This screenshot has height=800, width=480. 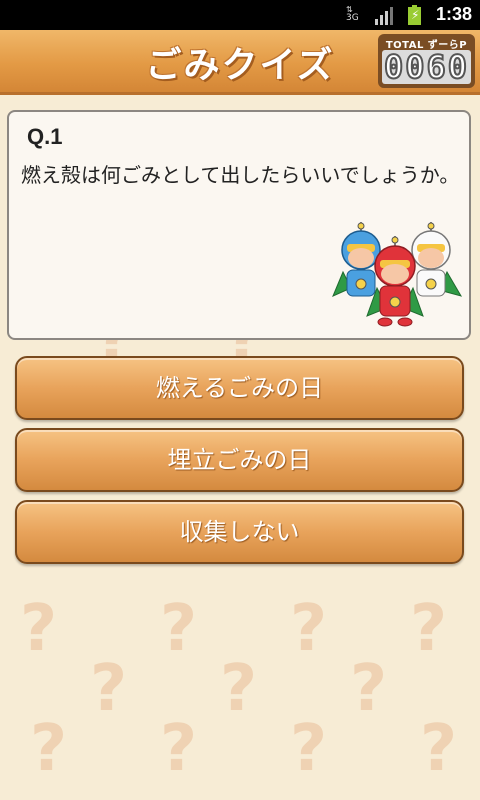 I want to click on answer-button-1: 燃えるごみの日, so click(x=239, y=388).